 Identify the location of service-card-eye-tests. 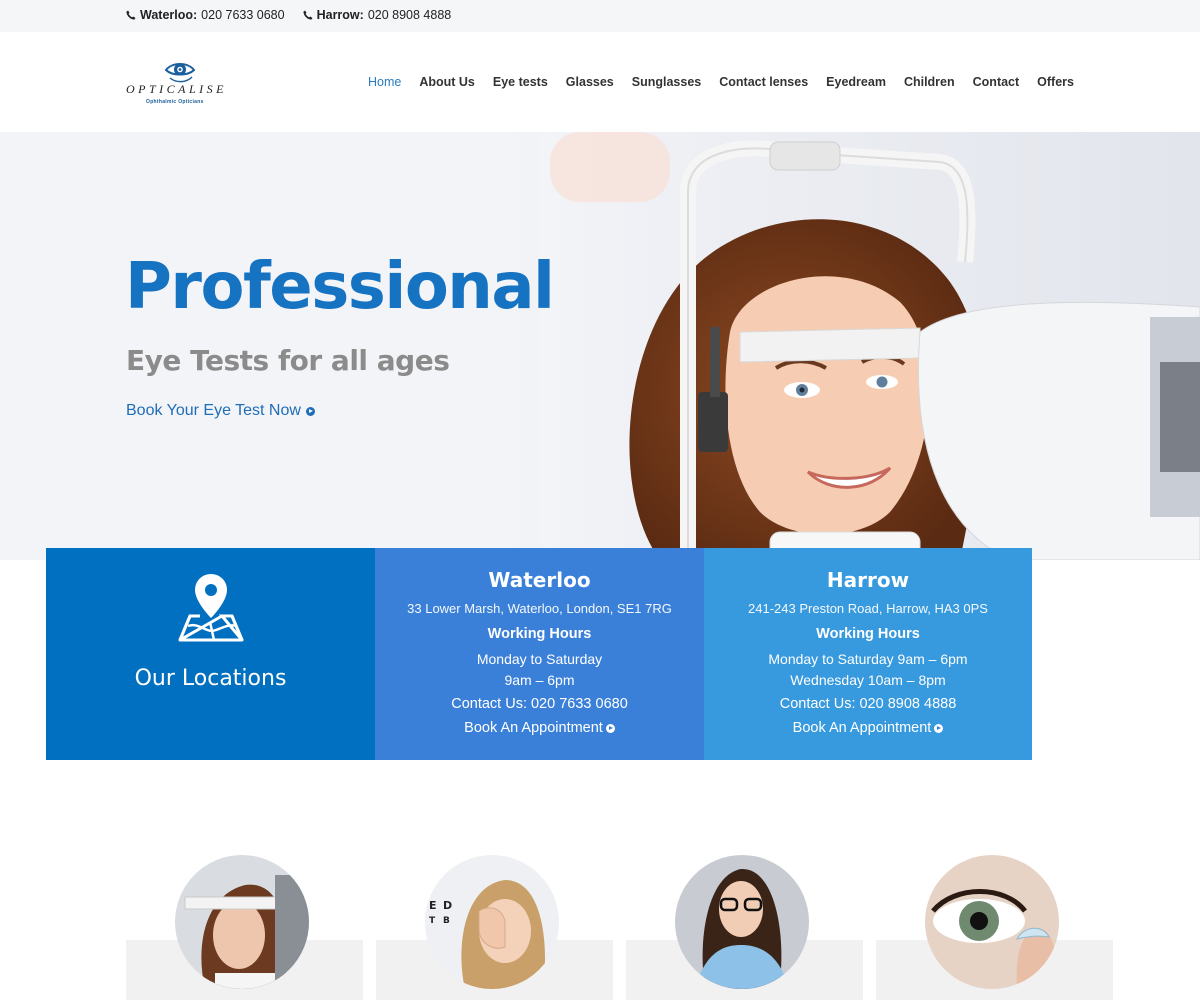
(244, 927).